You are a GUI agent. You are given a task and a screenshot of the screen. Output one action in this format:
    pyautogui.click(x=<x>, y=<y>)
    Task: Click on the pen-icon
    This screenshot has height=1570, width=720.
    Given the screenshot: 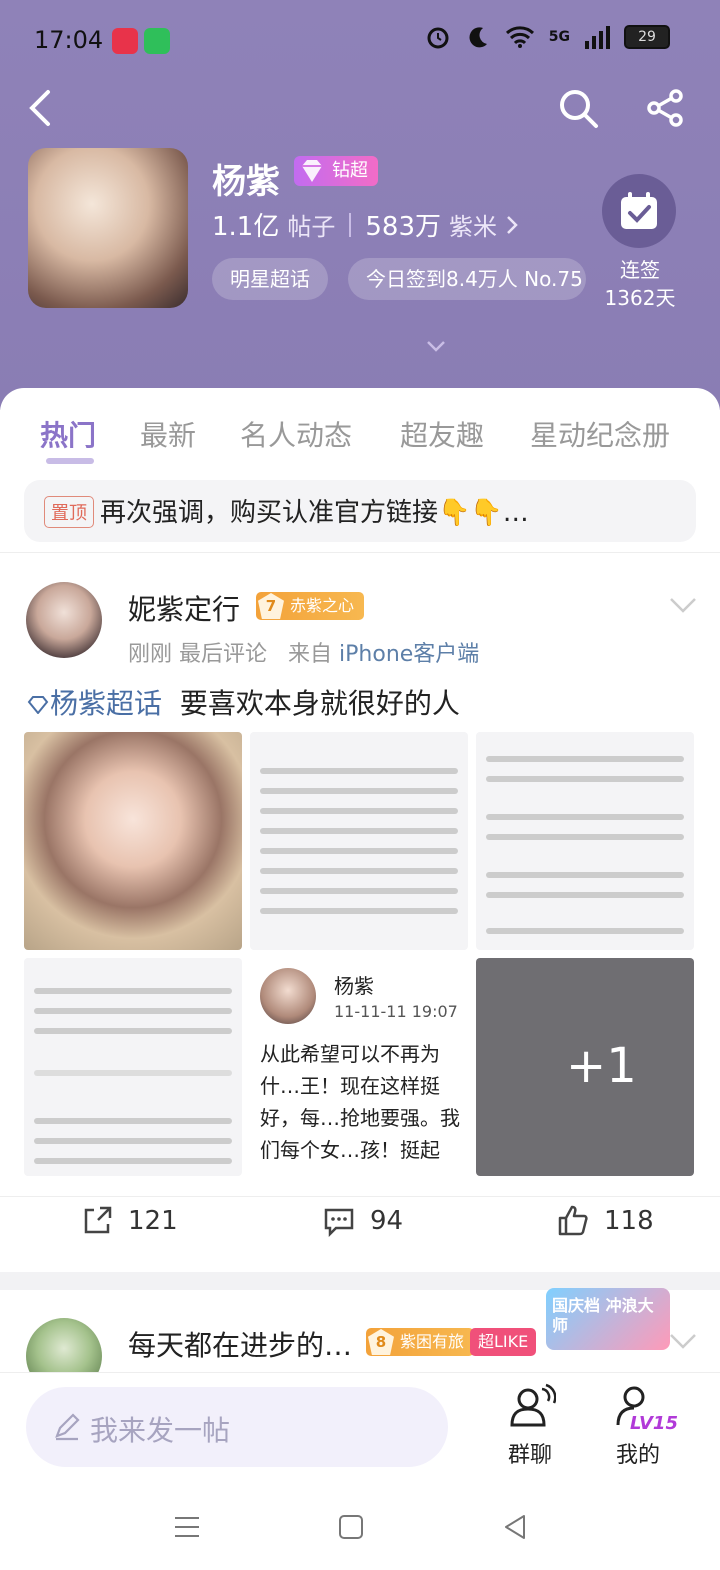 What is the action you would take?
    pyautogui.click(x=67, y=1427)
    